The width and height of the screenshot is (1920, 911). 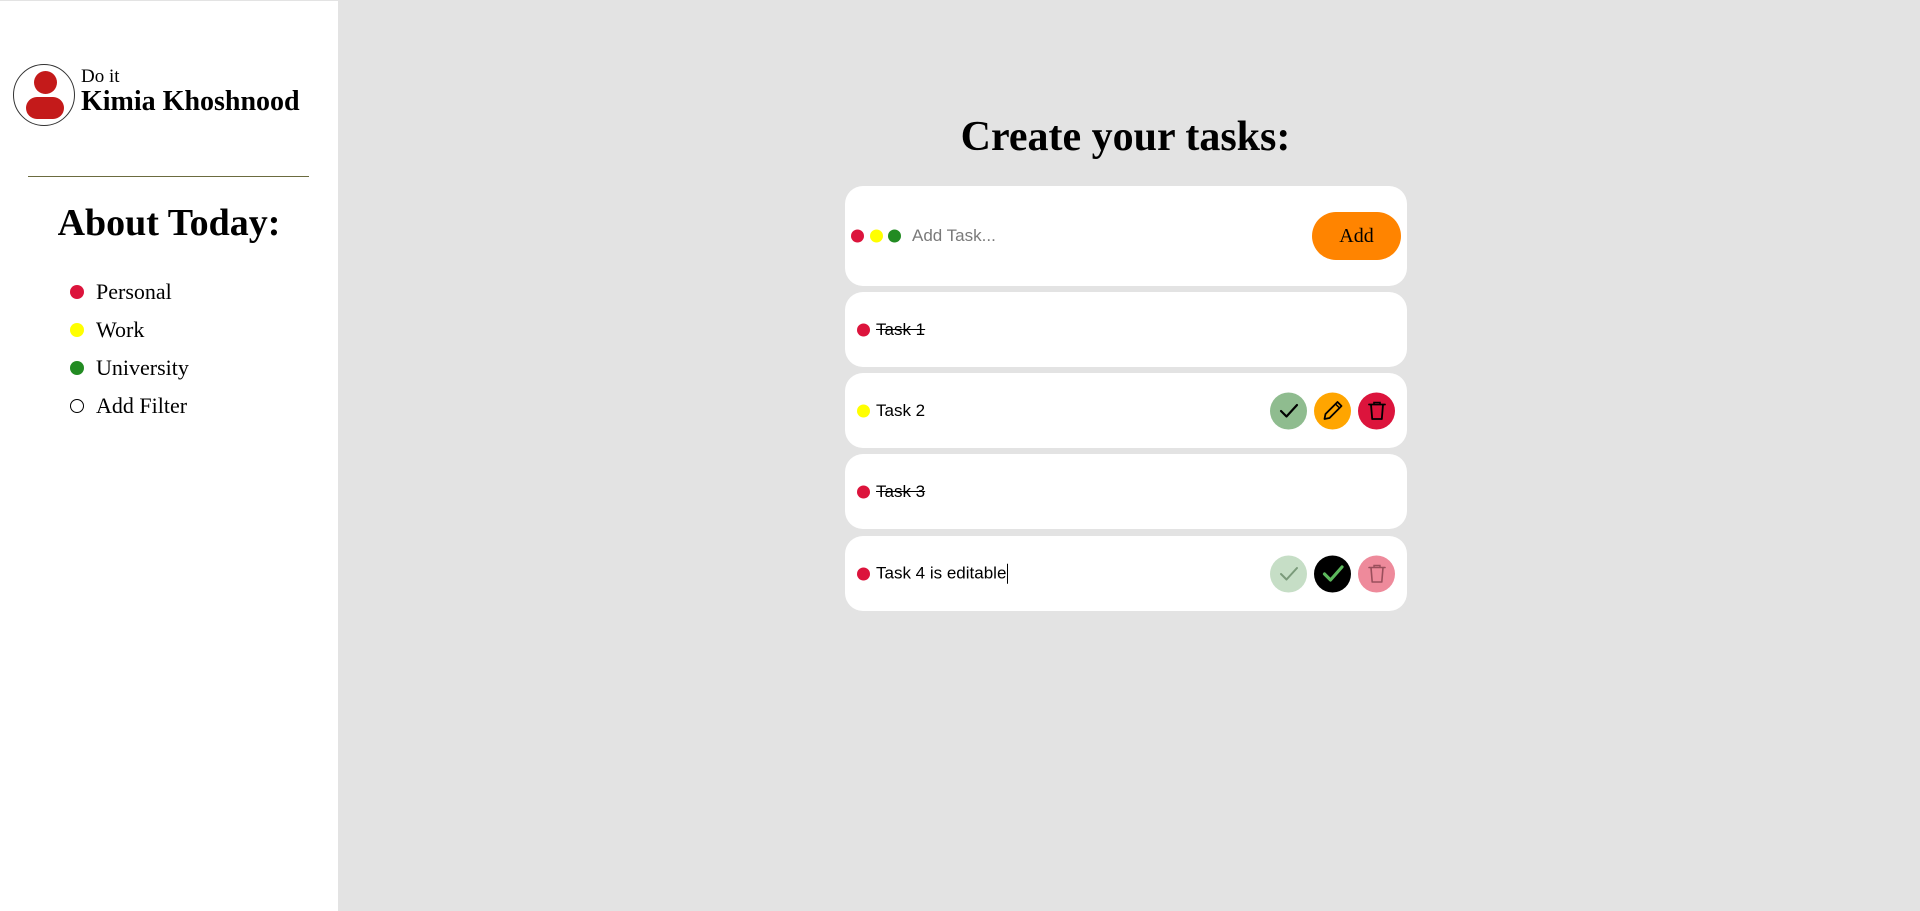 I want to click on add-task-input, so click(x=1102, y=236).